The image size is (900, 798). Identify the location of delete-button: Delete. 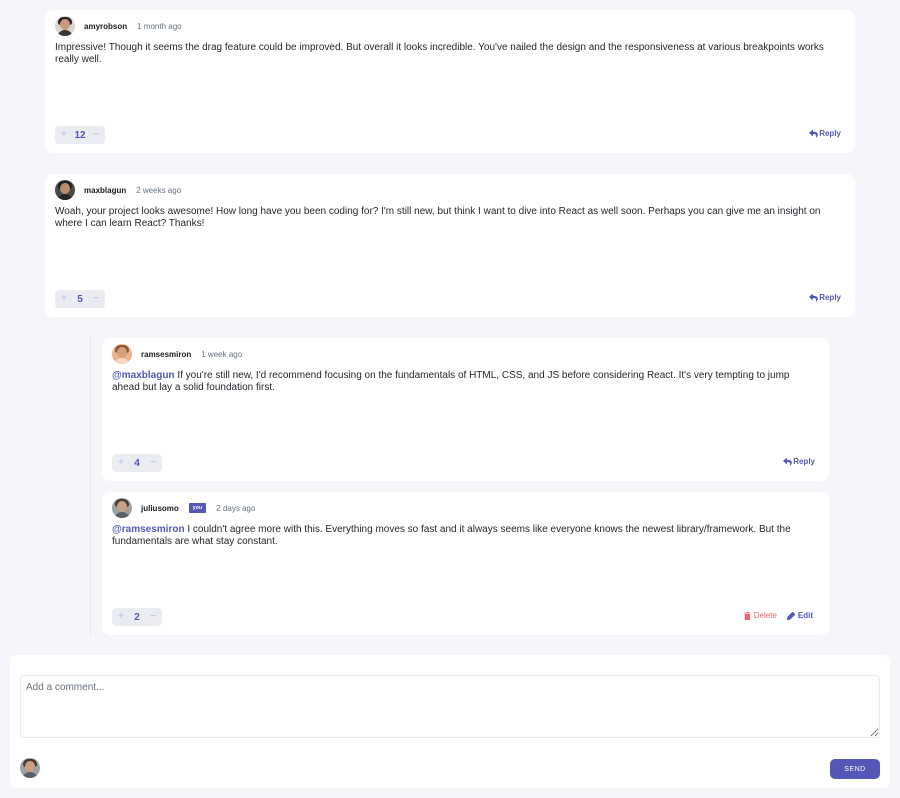
(760, 615).